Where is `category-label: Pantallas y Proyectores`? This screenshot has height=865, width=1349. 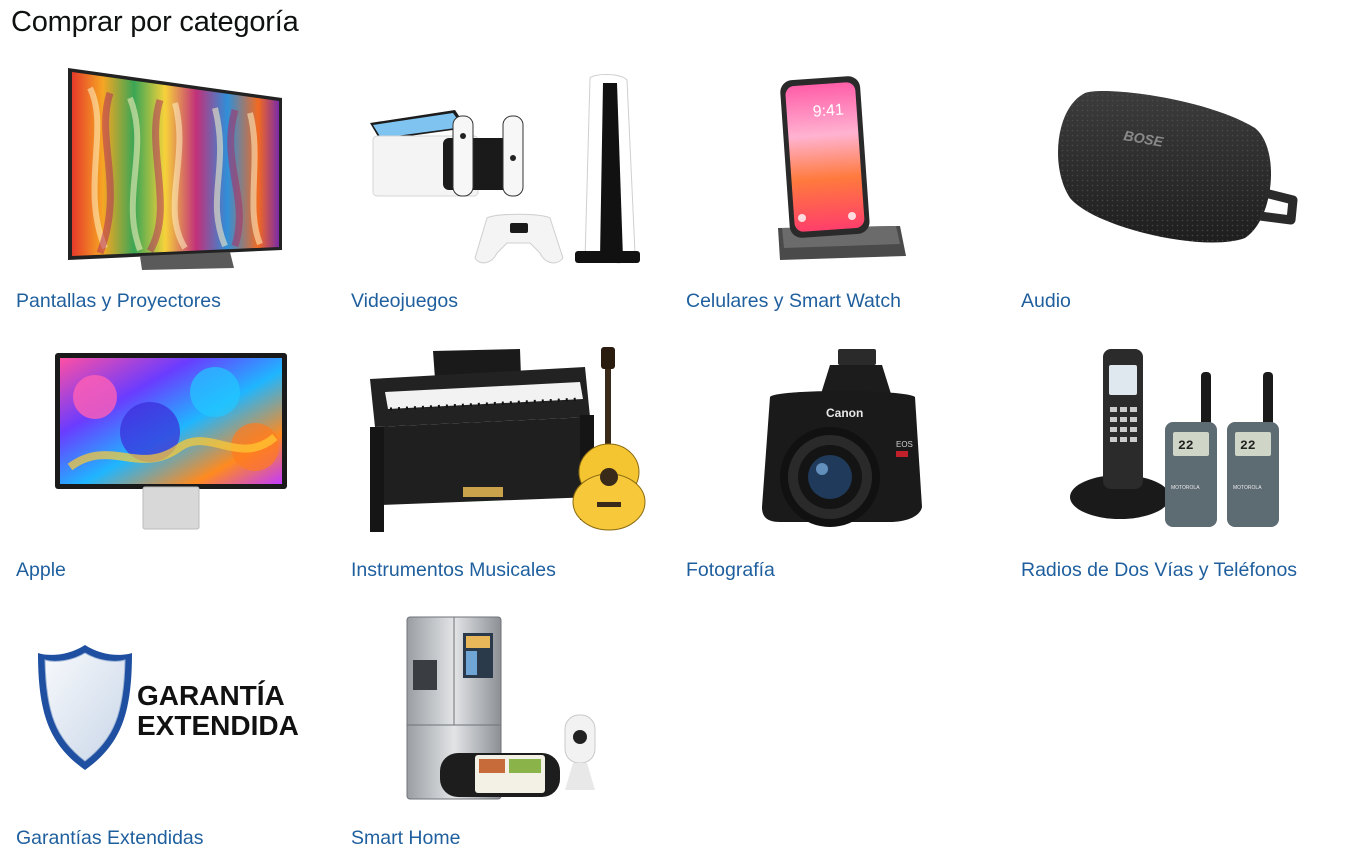 category-label: Pantallas y Proyectores is located at coordinates (118, 301).